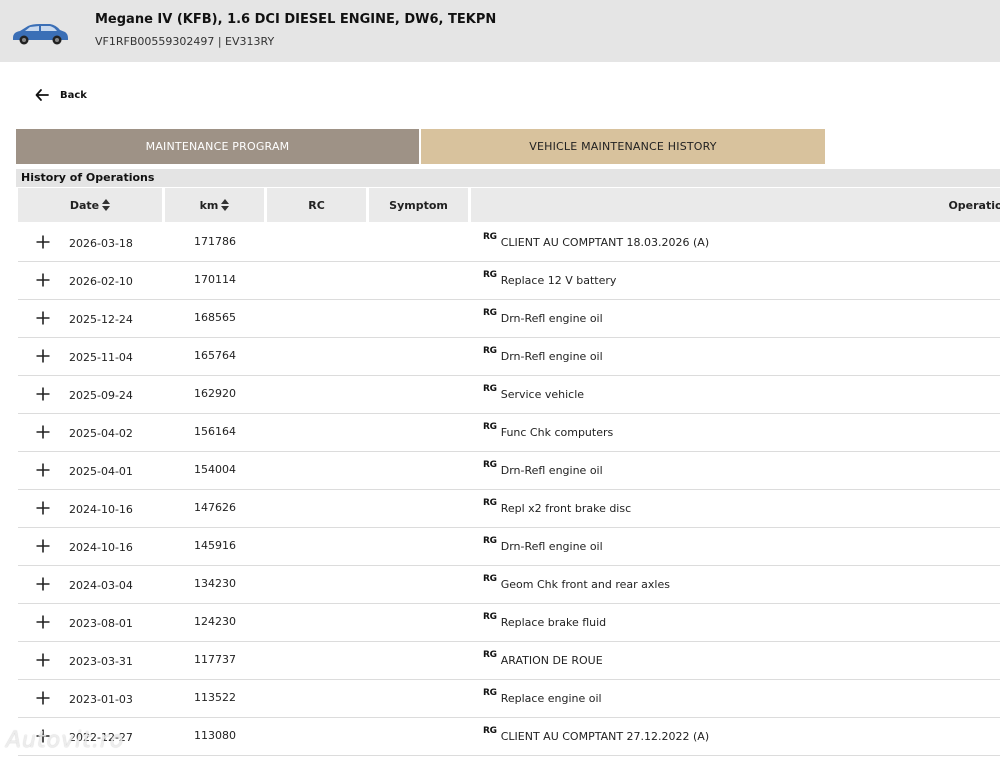 This screenshot has height=765, width=1000. Describe the element at coordinates (42, 95) in the screenshot. I see `arrow-left-icon` at that location.